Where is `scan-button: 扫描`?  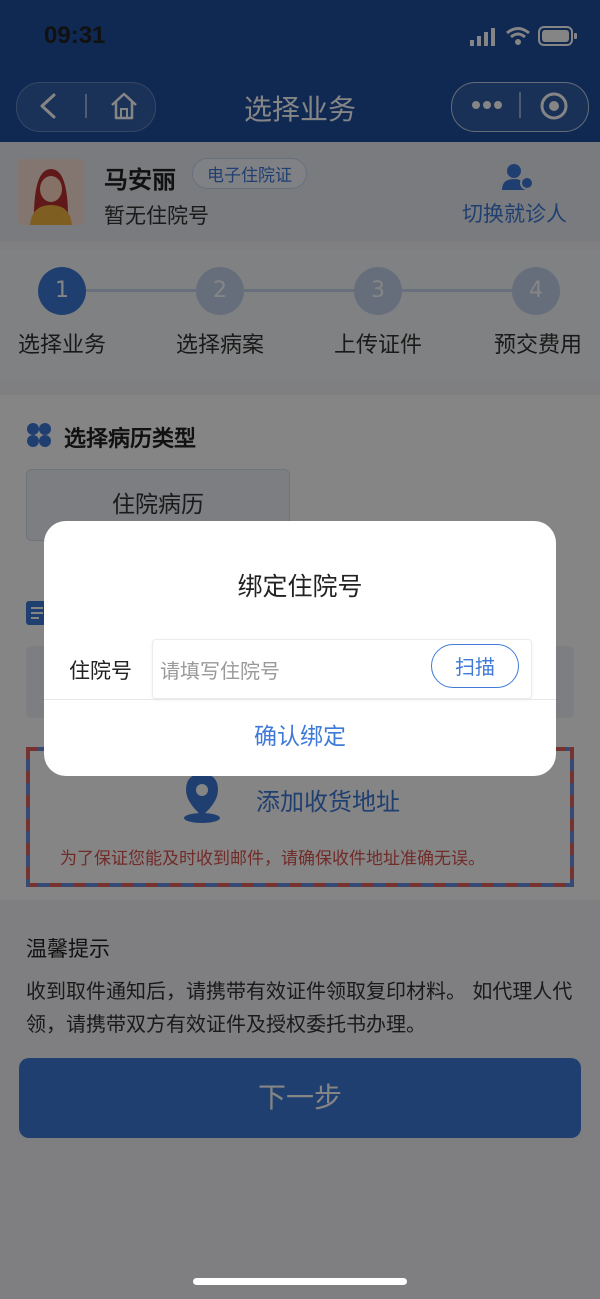
scan-button: 扫描 is located at coordinates (475, 666).